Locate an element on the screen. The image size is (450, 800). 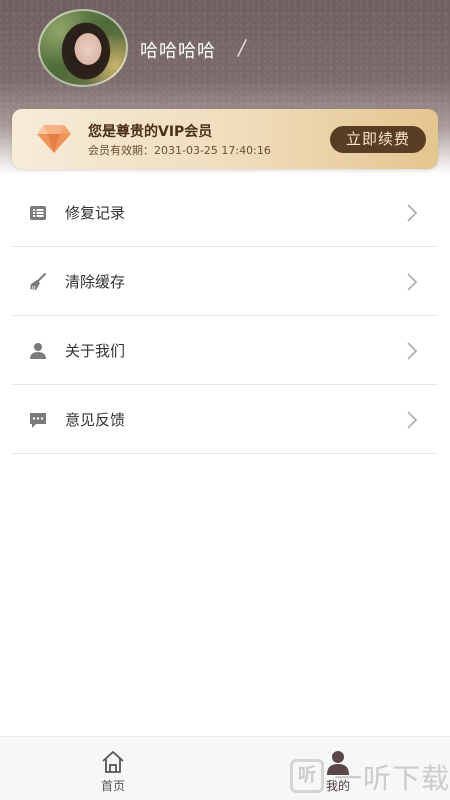
avatar is located at coordinates (83, 48).